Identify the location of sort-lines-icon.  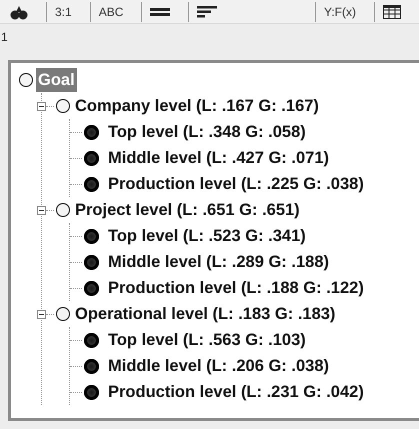
(207, 12).